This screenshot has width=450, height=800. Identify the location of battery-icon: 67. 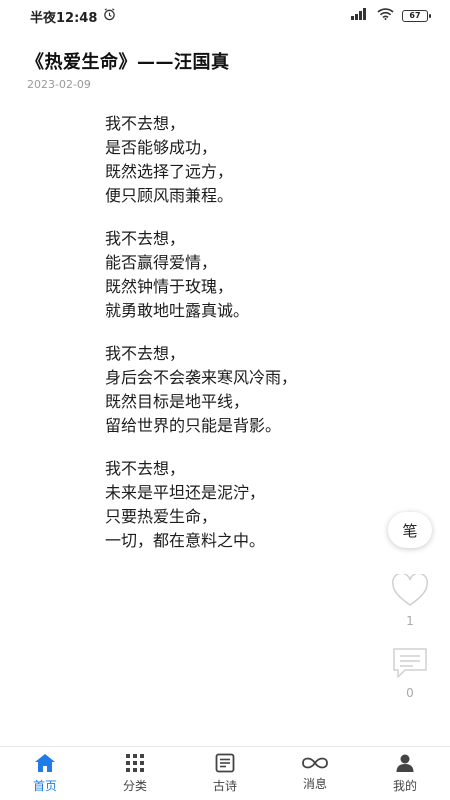
(416, 16).